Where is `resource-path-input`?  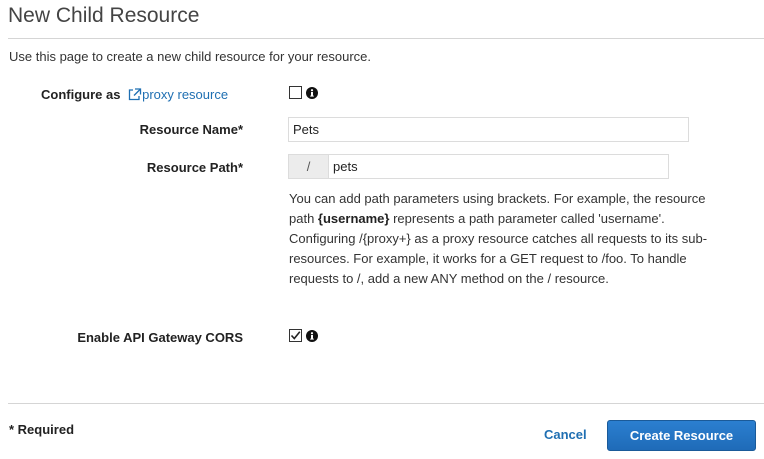 resource-path-input is located at coordinates (498, 166).